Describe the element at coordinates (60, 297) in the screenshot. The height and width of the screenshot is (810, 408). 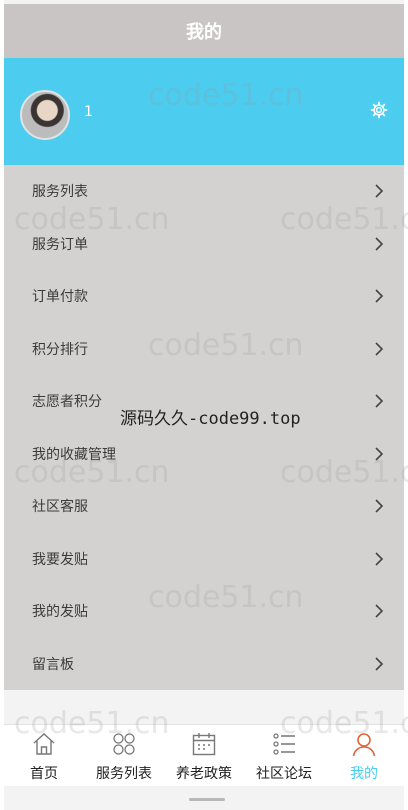
I see `menu-item-label: 订单付款` at that location.